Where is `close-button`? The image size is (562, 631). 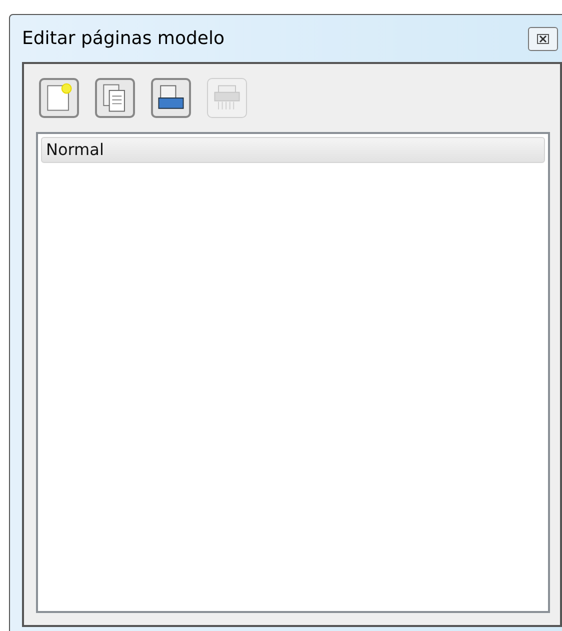 close-button is located at coordinates (543, 38).